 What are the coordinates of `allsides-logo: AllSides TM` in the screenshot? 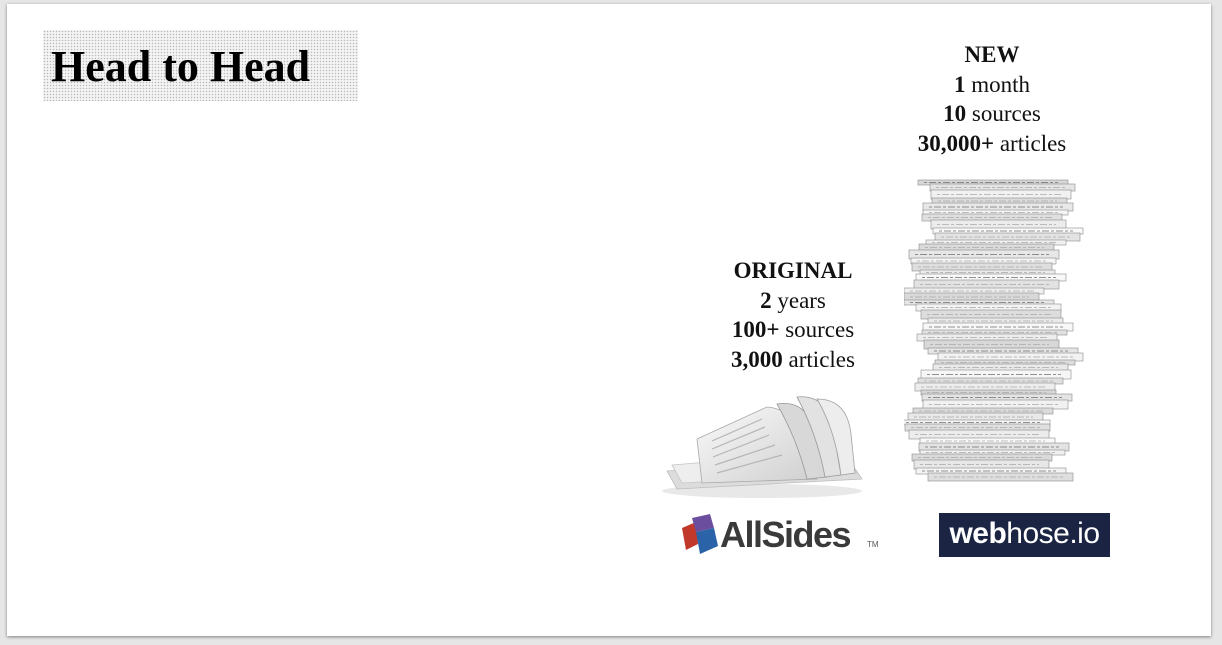 It's located at (785, 537).